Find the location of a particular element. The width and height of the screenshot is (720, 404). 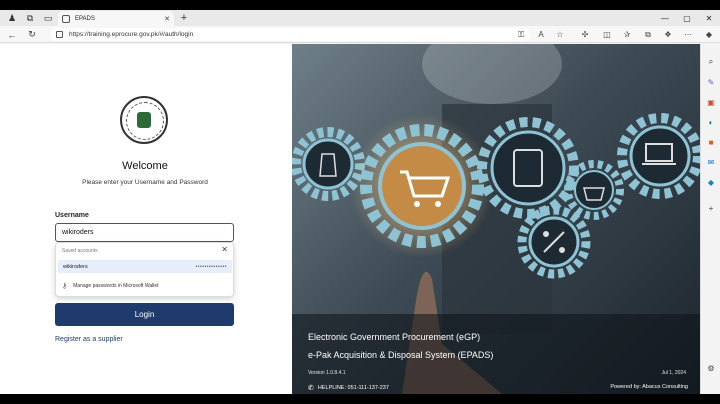

phone-icon: ✆ is located at coordinates (311, 388).